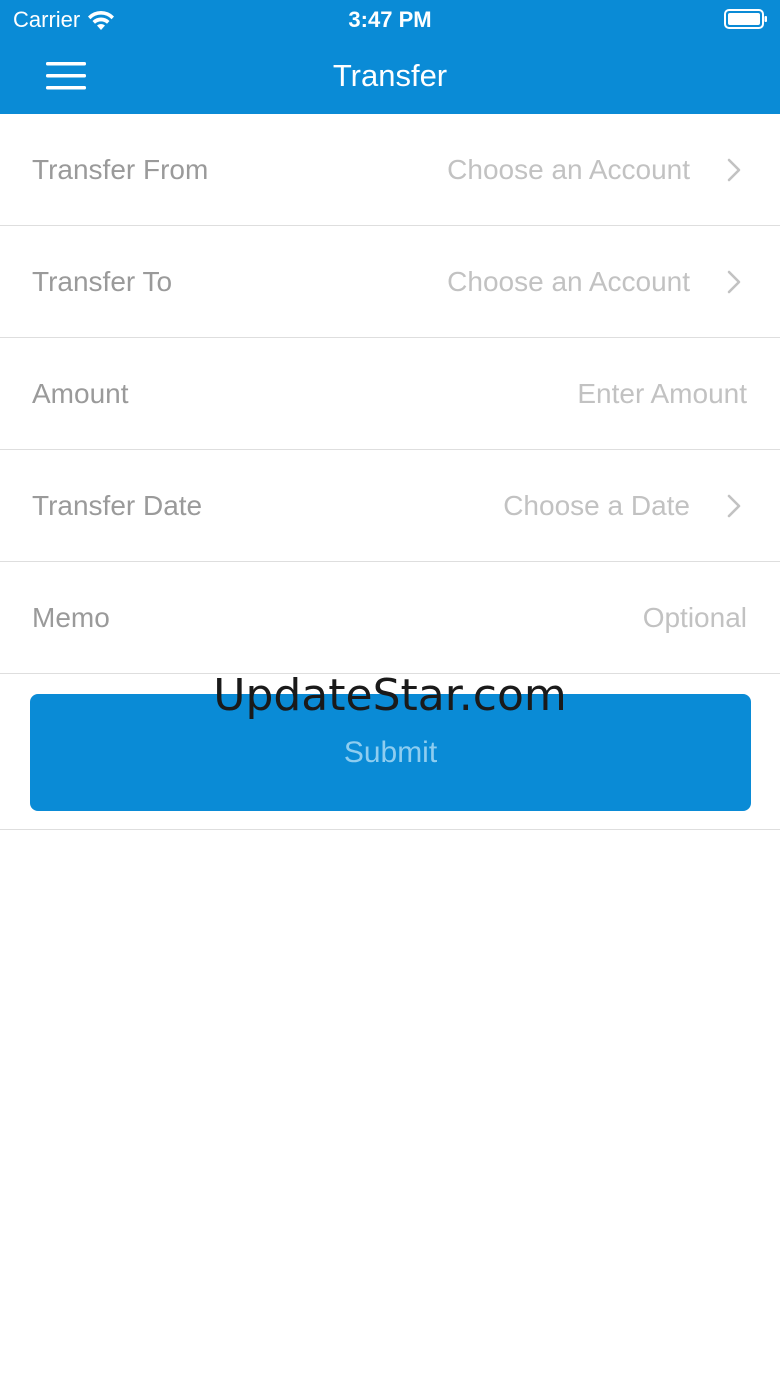  I want to click on page-title: Transfer, so click(390, 75).